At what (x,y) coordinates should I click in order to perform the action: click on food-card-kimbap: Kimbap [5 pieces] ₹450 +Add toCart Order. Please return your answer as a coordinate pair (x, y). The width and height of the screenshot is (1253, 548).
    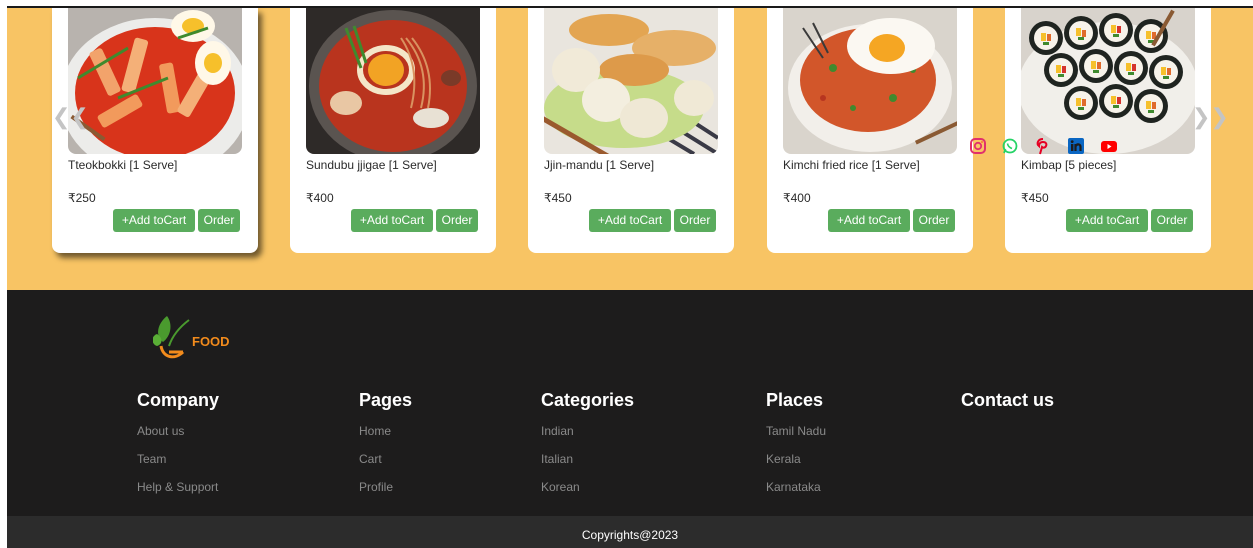
    Looking at the image, I should click on (1108, 130).